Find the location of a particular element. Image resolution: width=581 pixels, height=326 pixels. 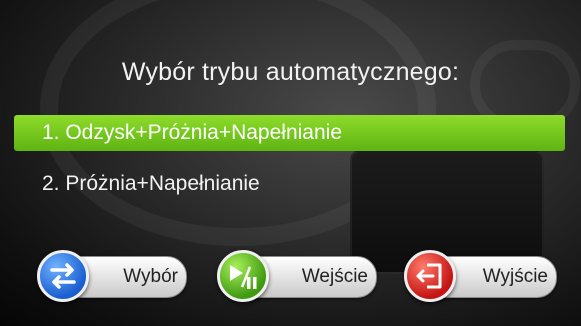

screen-title: Wybór trybu automatycznego: is located at coordinates (290, 72).